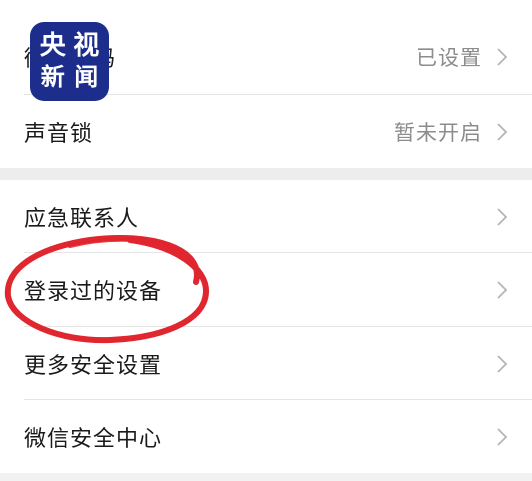 The height and width of the screenshot is (481, 532). I want to click on row-value: 暂未开启, so click(438, 133).